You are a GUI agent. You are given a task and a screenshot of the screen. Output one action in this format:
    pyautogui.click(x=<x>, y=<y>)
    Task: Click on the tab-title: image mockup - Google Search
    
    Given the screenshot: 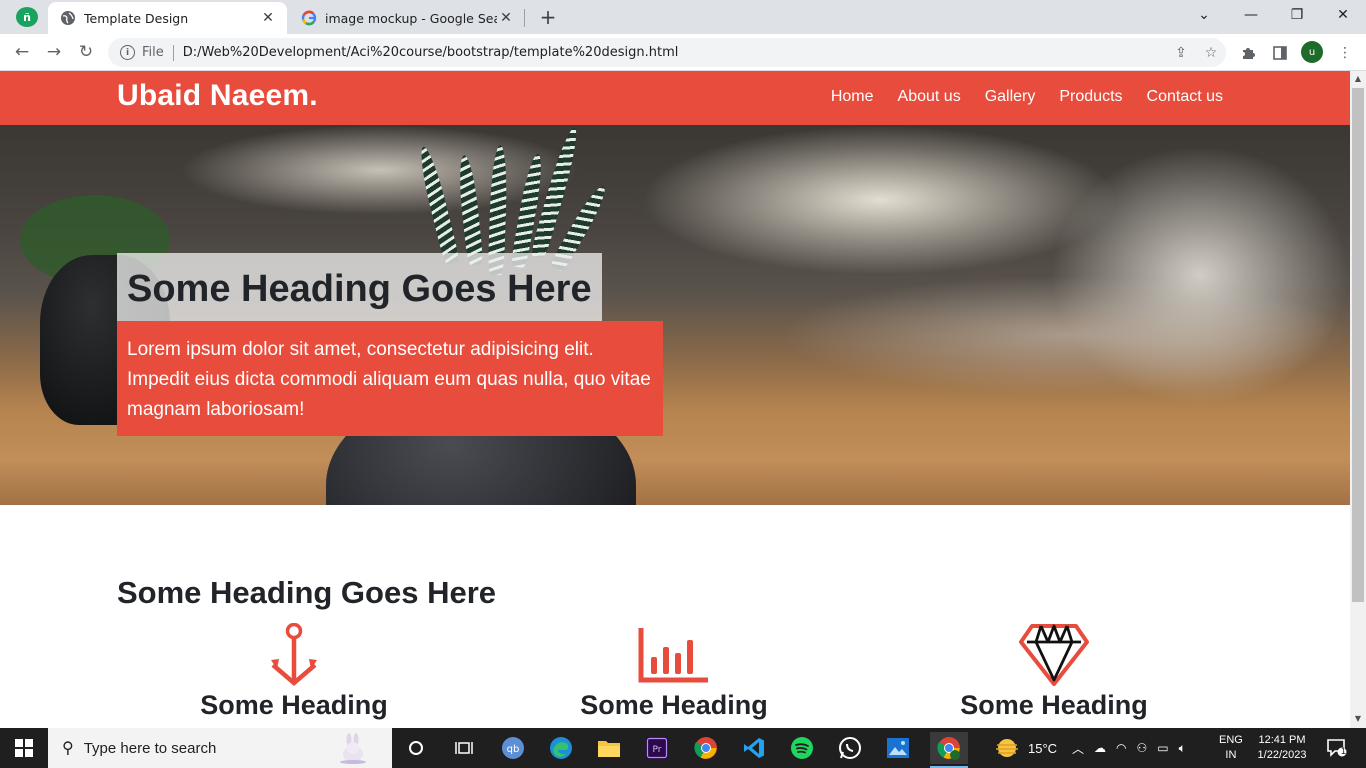 What is the action you would take?
    pyautogui.click(x=411, y=18)
    